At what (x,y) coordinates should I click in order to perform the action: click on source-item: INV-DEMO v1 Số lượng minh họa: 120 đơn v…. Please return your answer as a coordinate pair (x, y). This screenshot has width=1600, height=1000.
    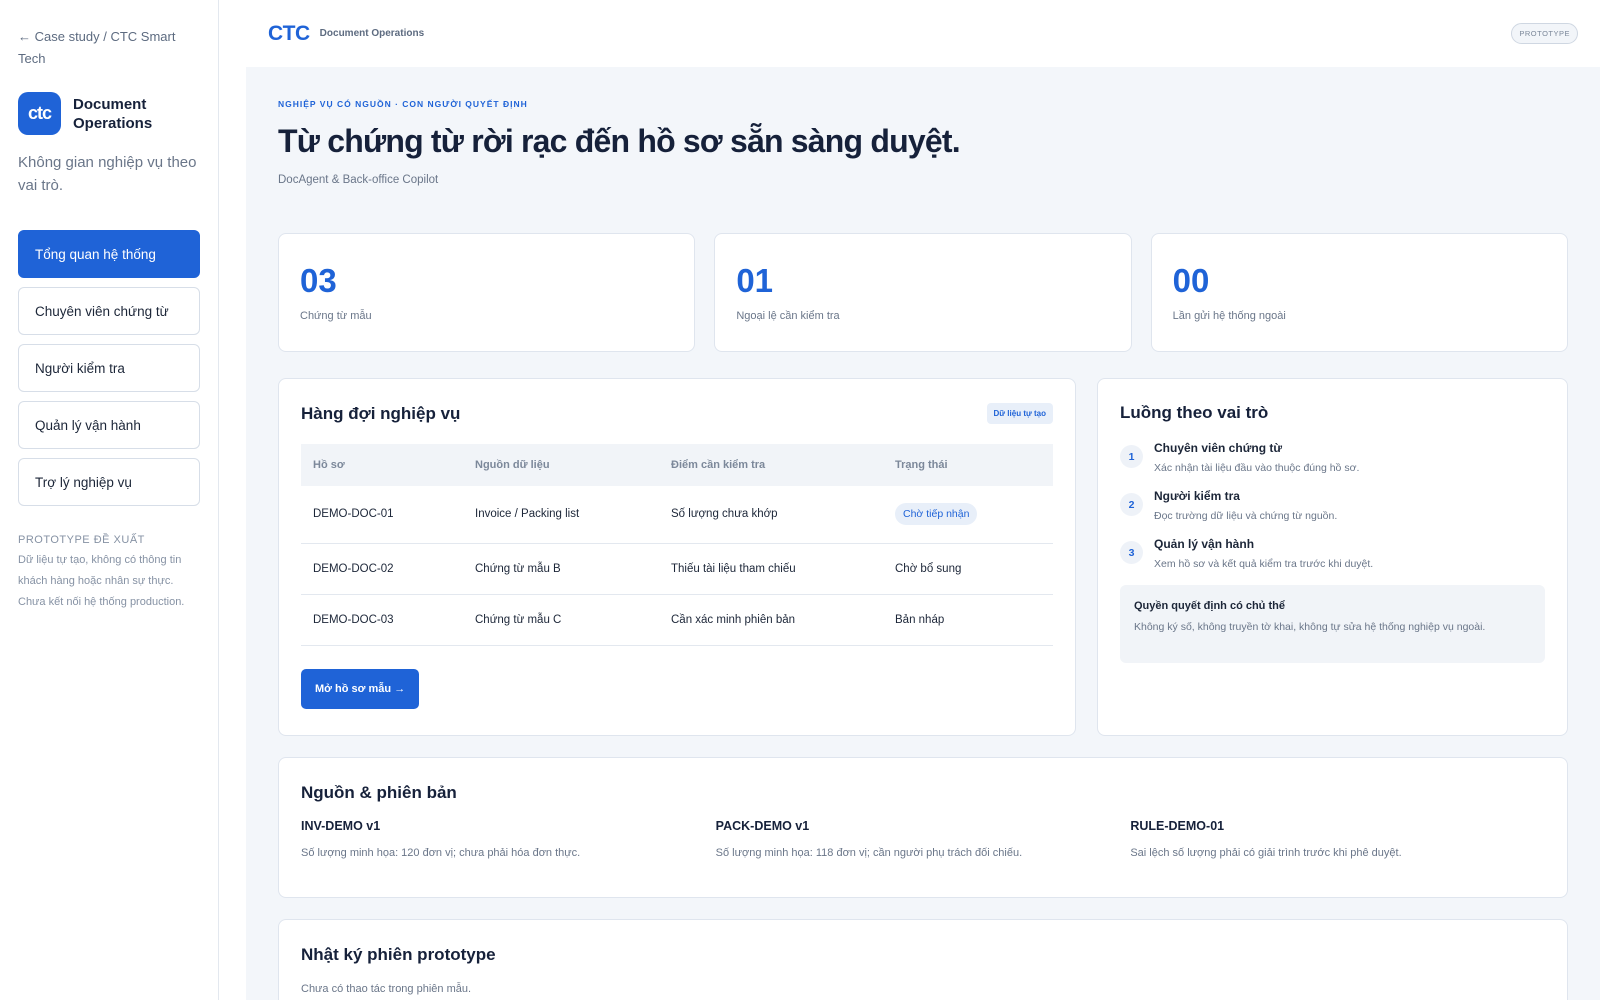
    Looking at the image, I should click on (508, 839).